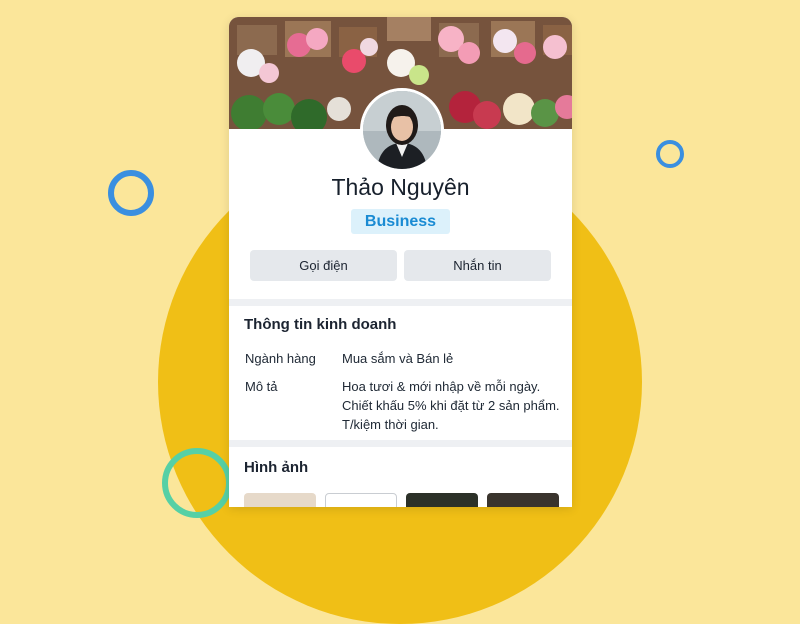 This screenshot has width=800, height=624. I want to click on description-label: Mô tả, so click(261, 386).